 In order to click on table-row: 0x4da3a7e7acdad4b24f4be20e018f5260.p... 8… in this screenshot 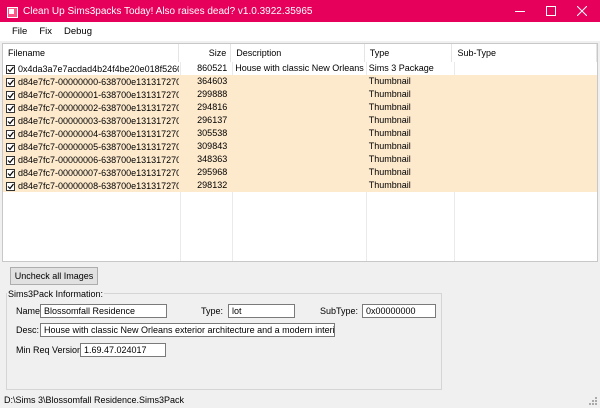, I will do `click(300, 68)`.